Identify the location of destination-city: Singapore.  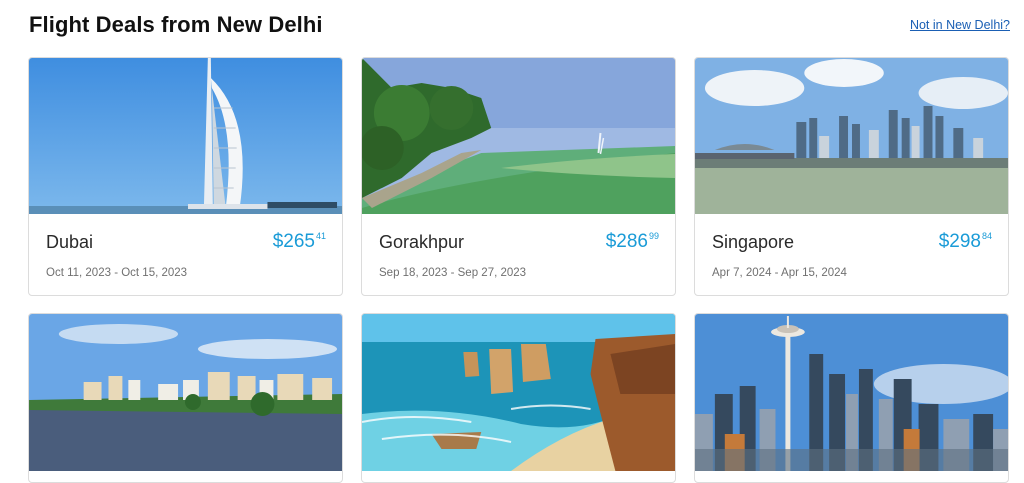
(753, 242).